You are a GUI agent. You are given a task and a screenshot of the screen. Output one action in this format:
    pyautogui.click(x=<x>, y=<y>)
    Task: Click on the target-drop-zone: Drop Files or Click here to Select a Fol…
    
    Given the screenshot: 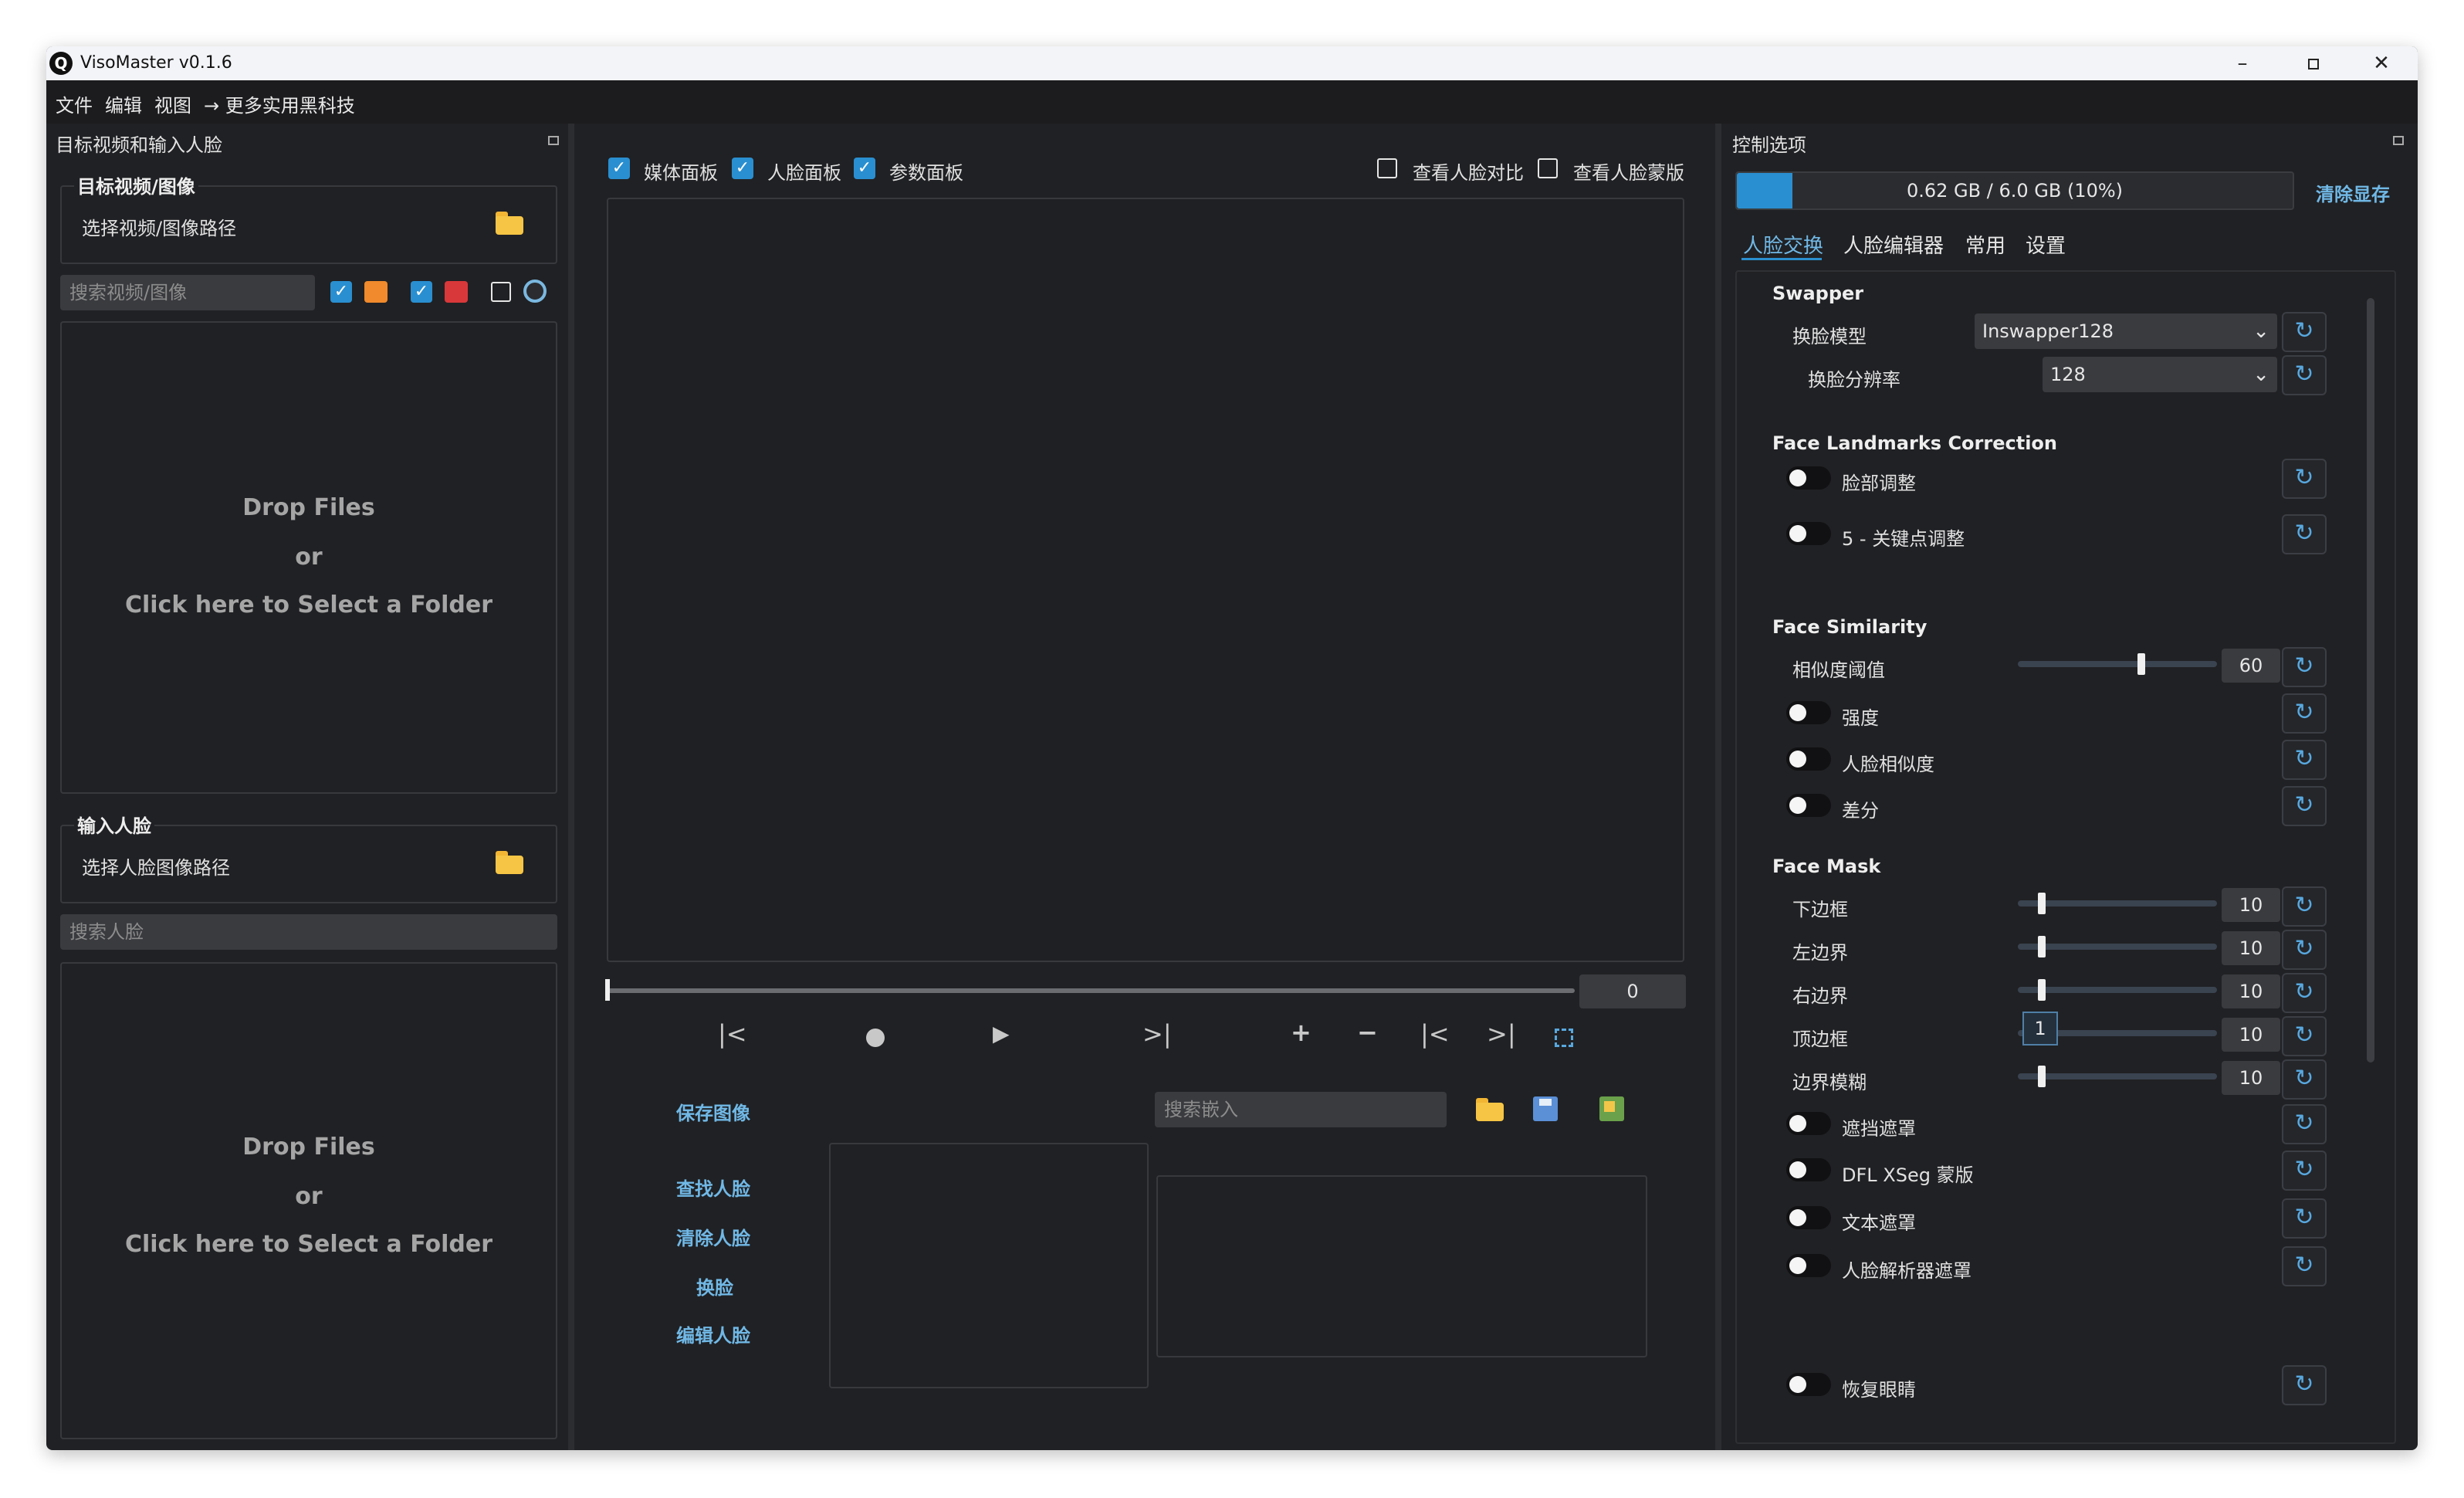 What is the action you would take?
    pyautogui.click(x=308, y=557)
    